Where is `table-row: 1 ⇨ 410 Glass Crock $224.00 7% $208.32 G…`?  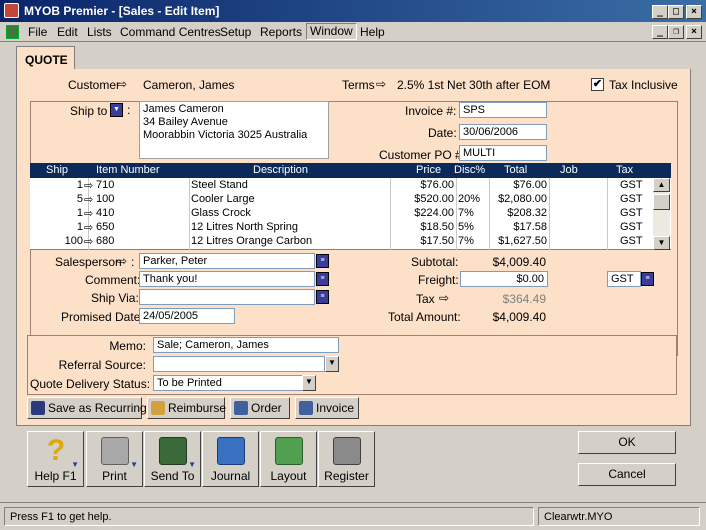 table-row: 1 ⇨ 410 Glass Crock $224.00 7% $208.32 G… is located at coordinates (341, 214).